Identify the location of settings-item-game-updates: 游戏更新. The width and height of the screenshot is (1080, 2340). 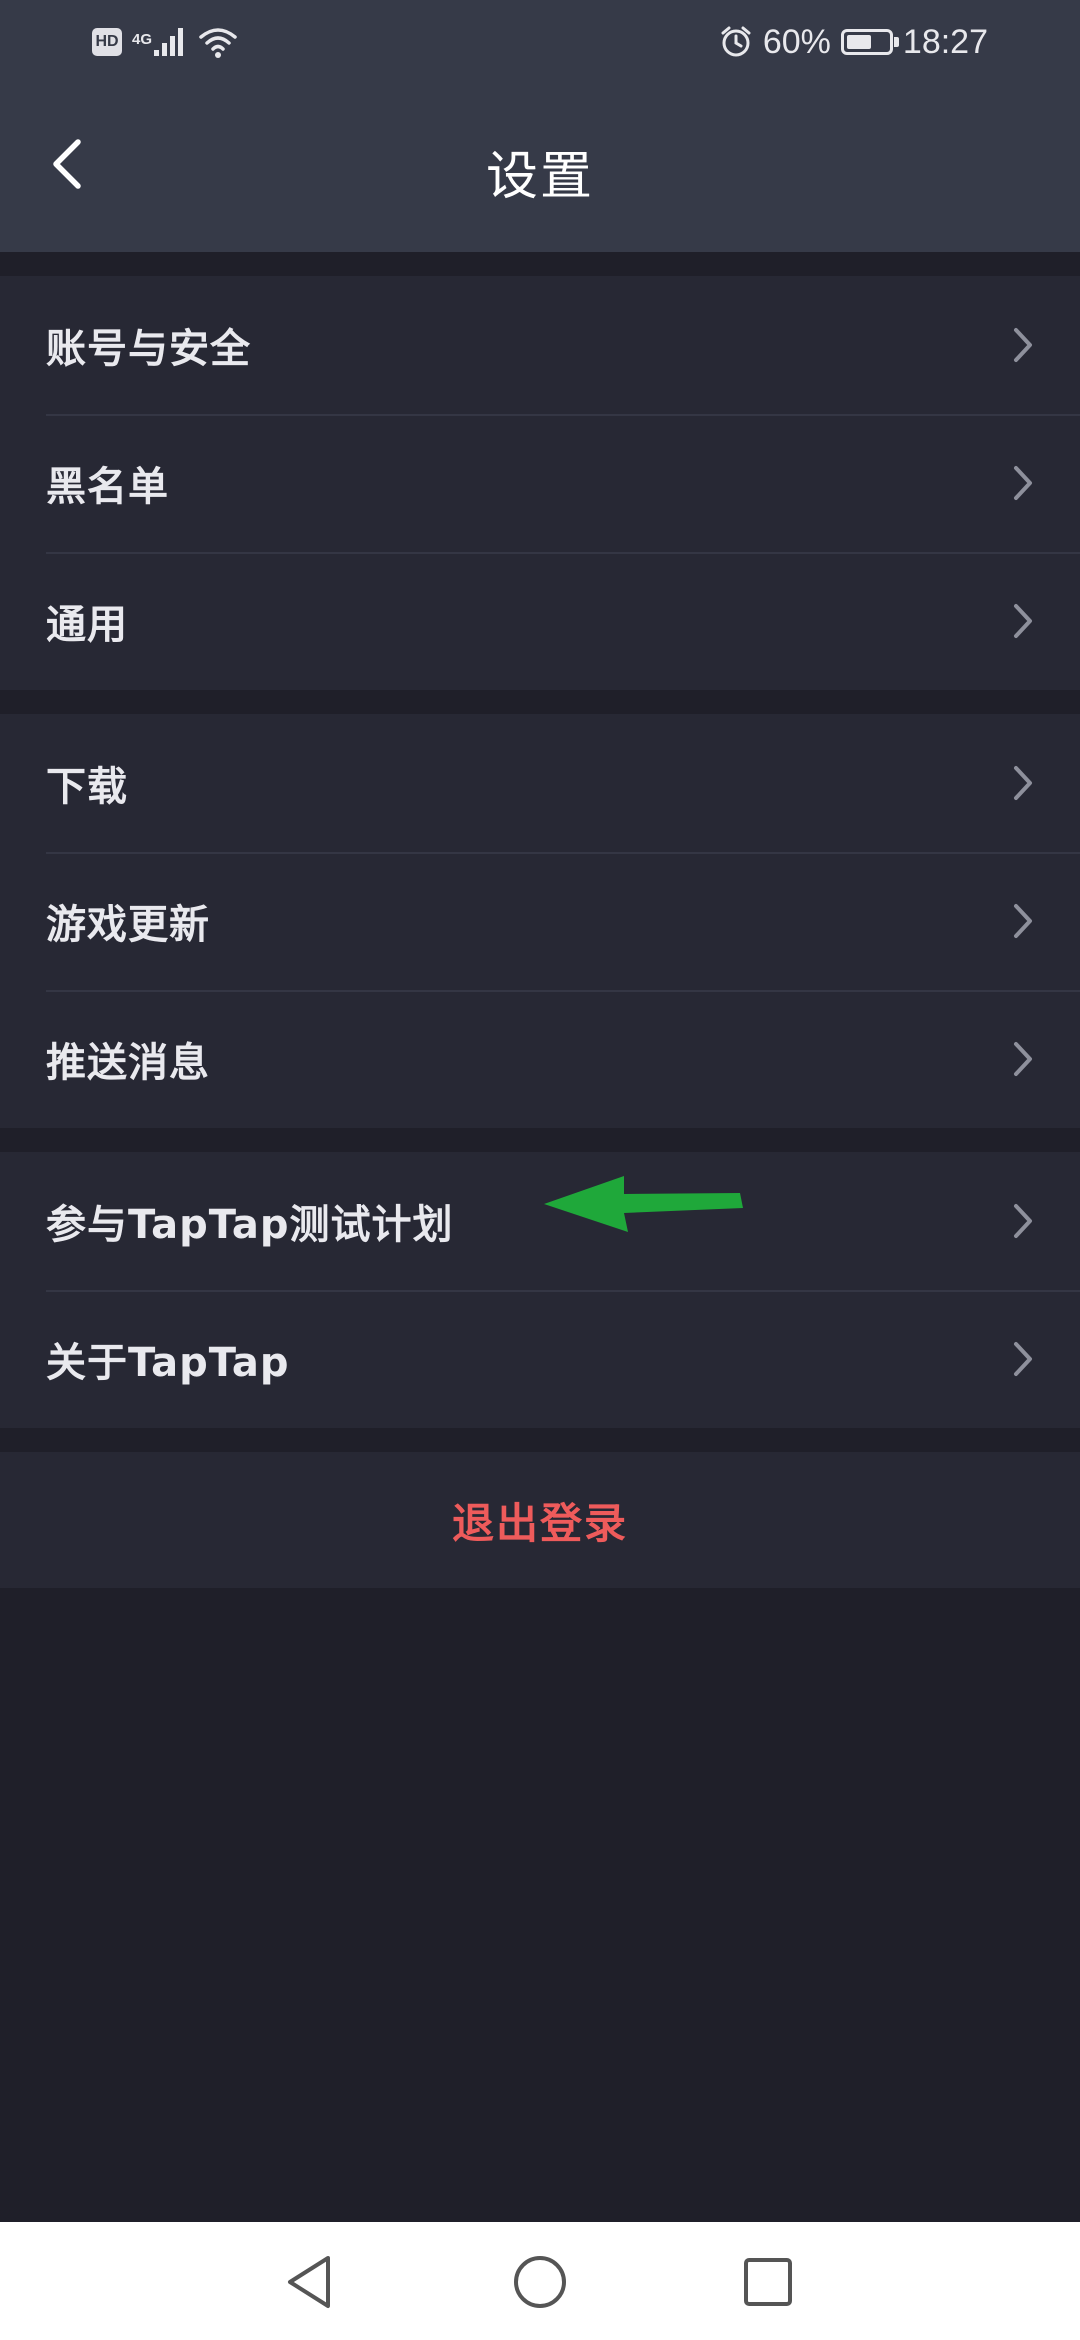
(540, 921).